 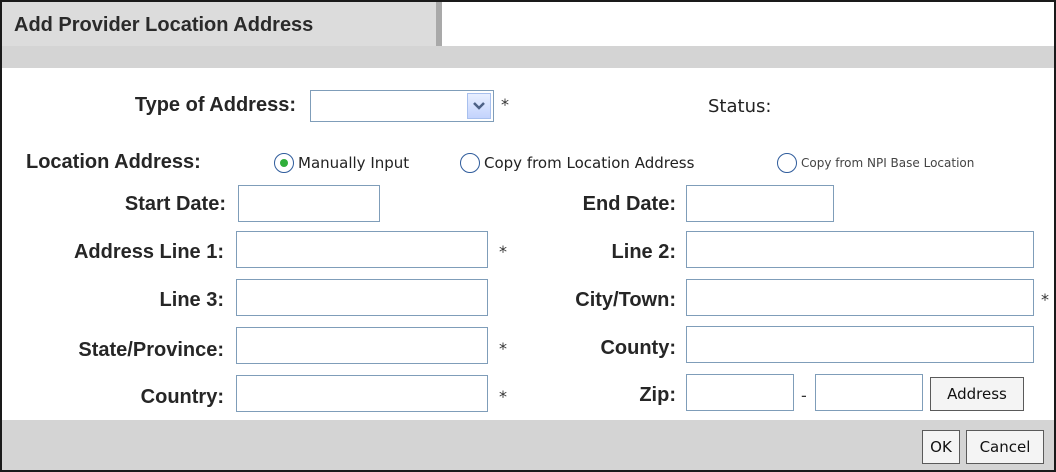 What do you see at coordinates (638, 348) in the screenshot?
I see `county-label: County:` at bounding box center [638, 348].